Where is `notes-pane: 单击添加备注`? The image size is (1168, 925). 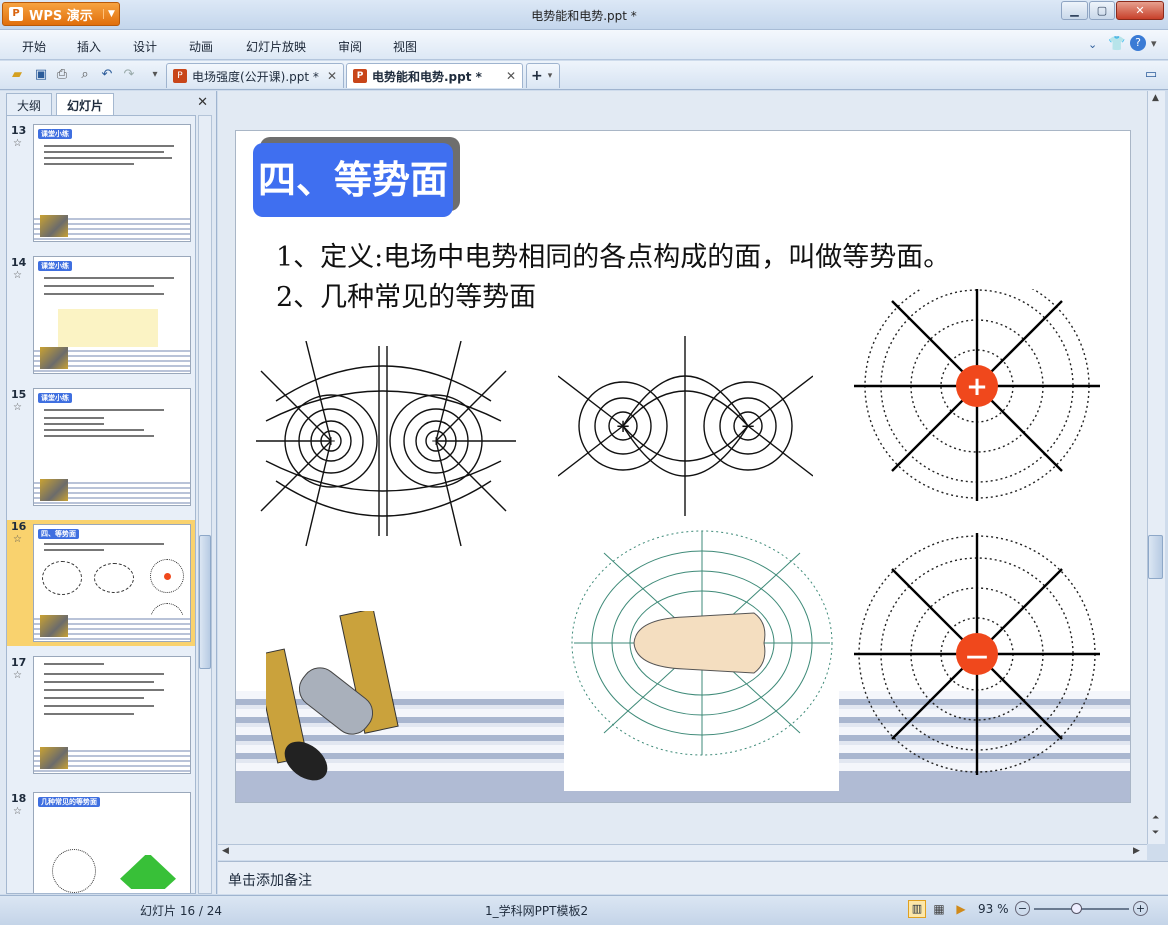 notes-pane: 单击添加备注 is located at coordinates (693, 877).